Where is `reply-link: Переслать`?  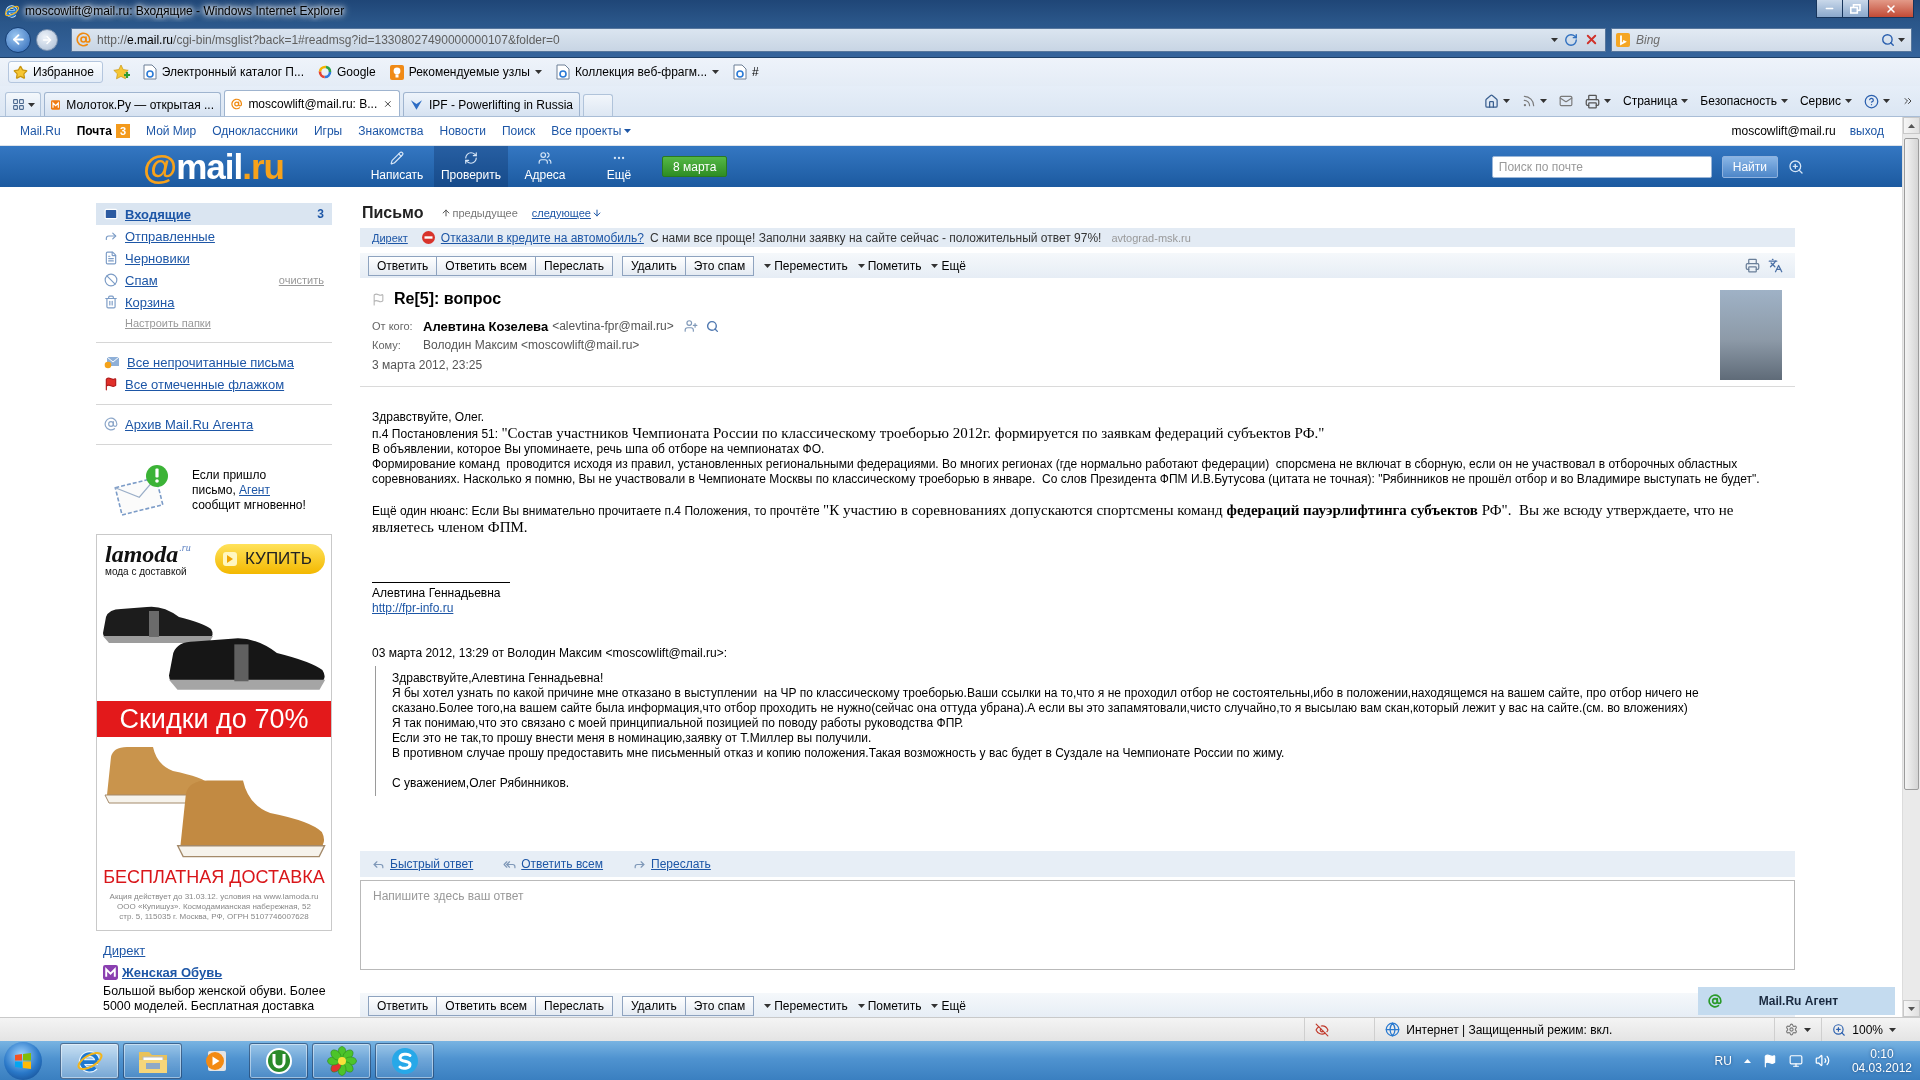 reply-link: Переслать is located at coordinates (672, 864).